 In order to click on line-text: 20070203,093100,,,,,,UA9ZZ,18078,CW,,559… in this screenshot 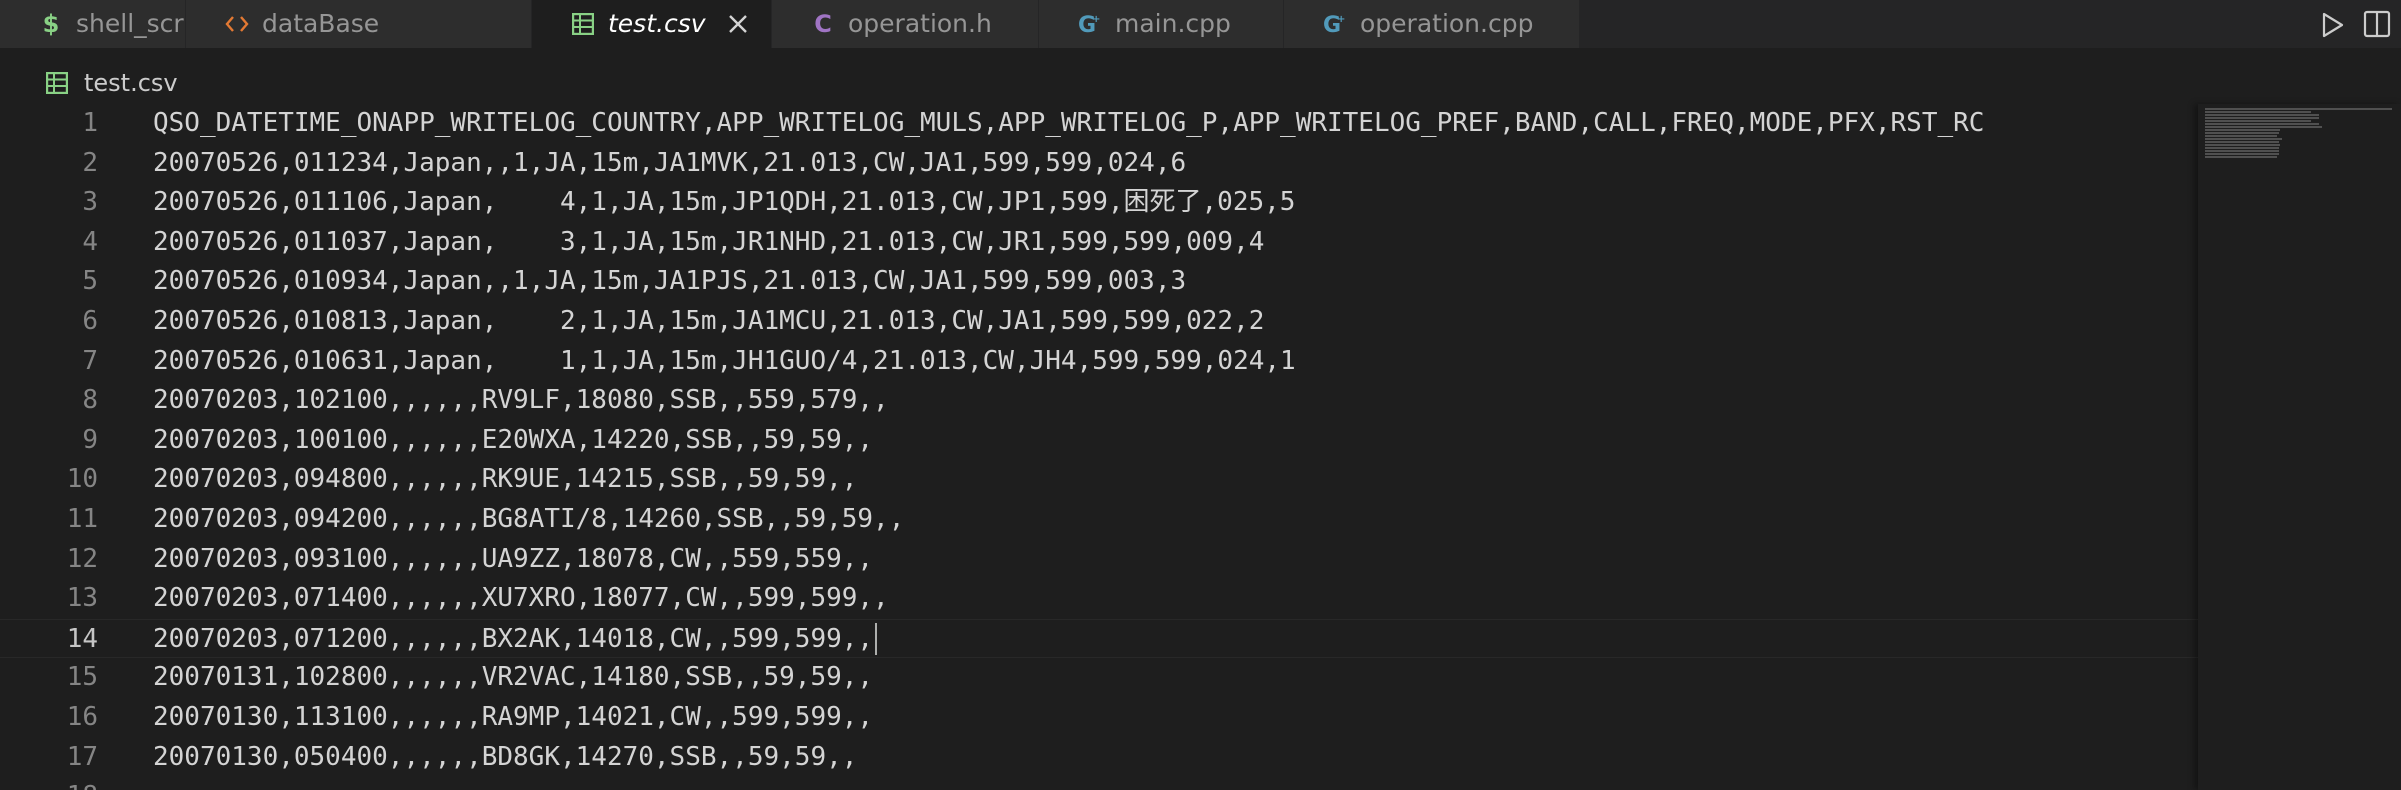, I will do `click(513, 559)`.